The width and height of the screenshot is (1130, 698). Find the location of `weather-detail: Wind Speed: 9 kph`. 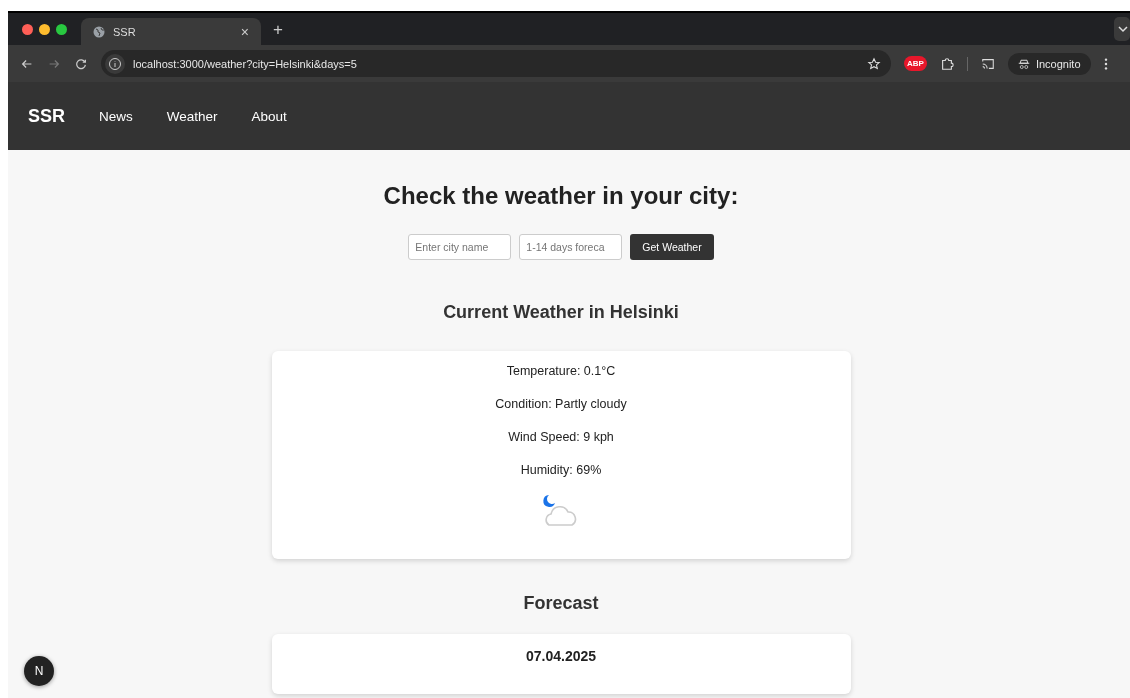

weather-detail: Wind Speed: 9 kph is located at coordinates (561, 437).